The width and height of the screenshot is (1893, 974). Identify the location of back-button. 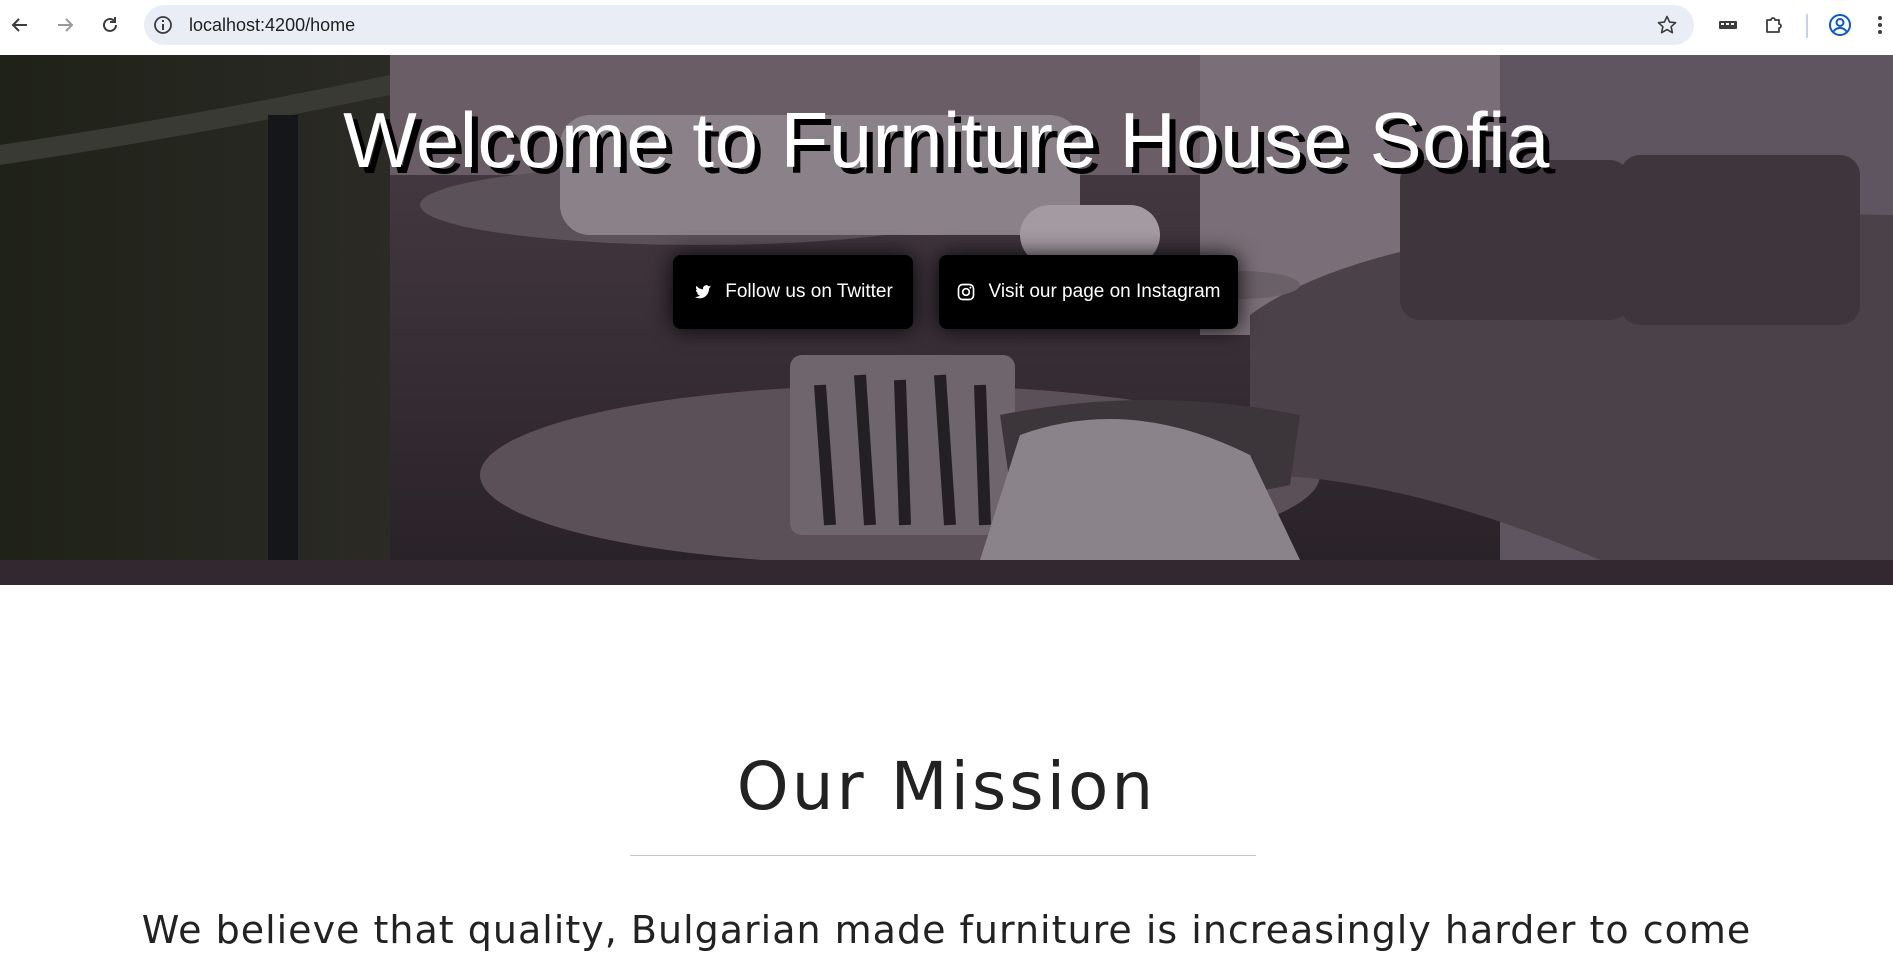
(20, 25).